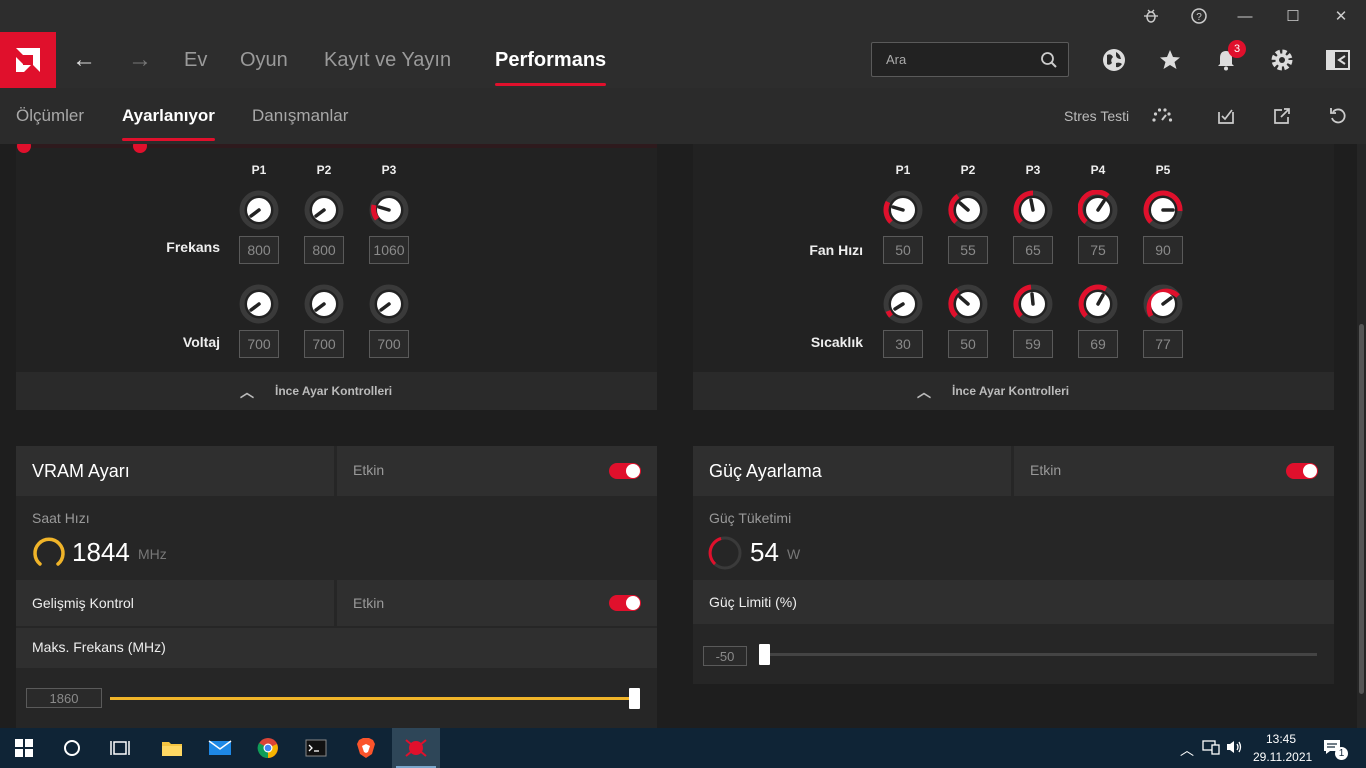 Image resolution: width=1366 pixels, height=768 pixels. What do you see at coordinates (903, 344) in the screenshot?
I see `temperature-value: 30` at bounding box center [903, 344].